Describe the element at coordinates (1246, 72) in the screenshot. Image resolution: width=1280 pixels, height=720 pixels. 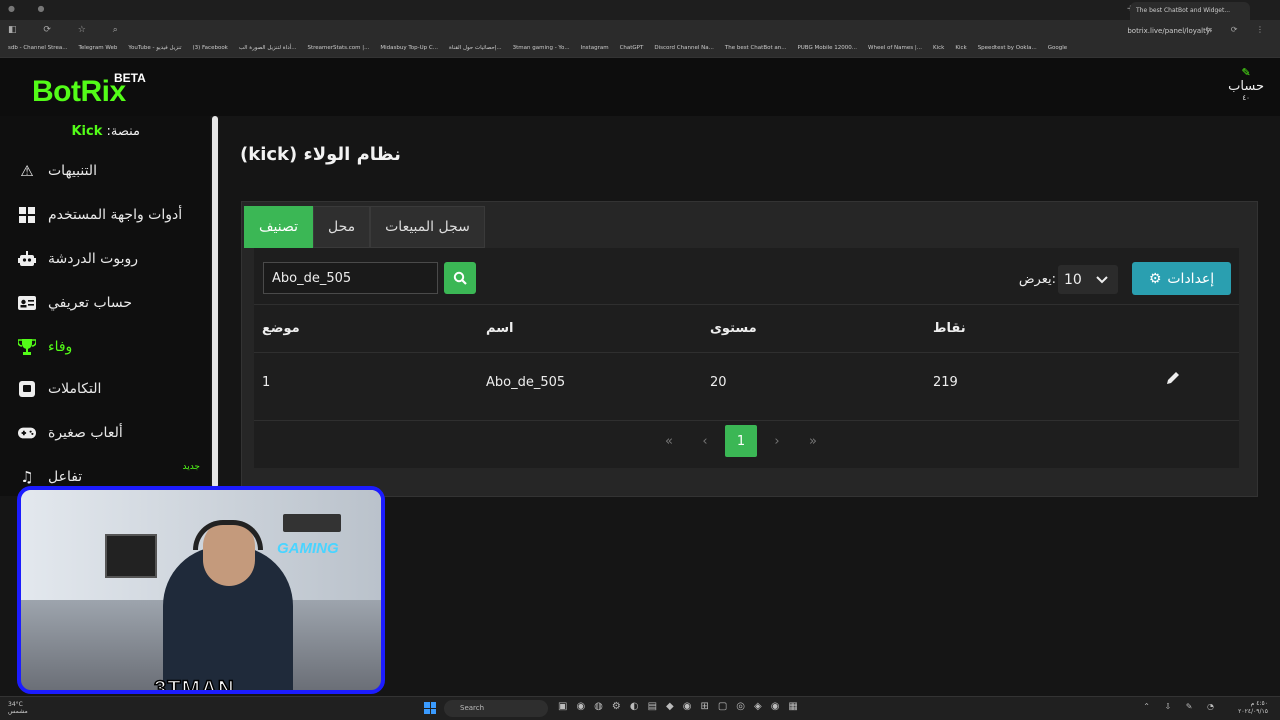
I see `pencil-icon: ✎` at that location.